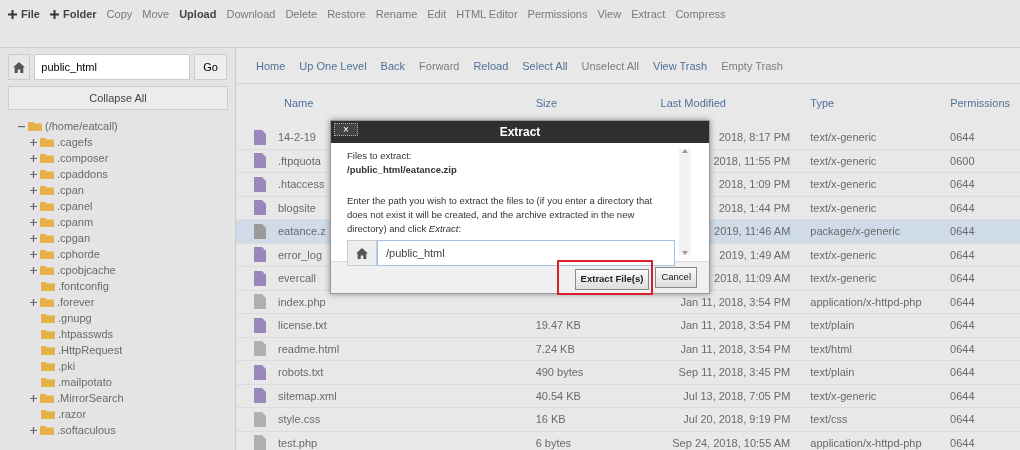  Describe the element at coordinates (299, 161) in the screenshot. I see `file-name: .ftpquota` at that location.